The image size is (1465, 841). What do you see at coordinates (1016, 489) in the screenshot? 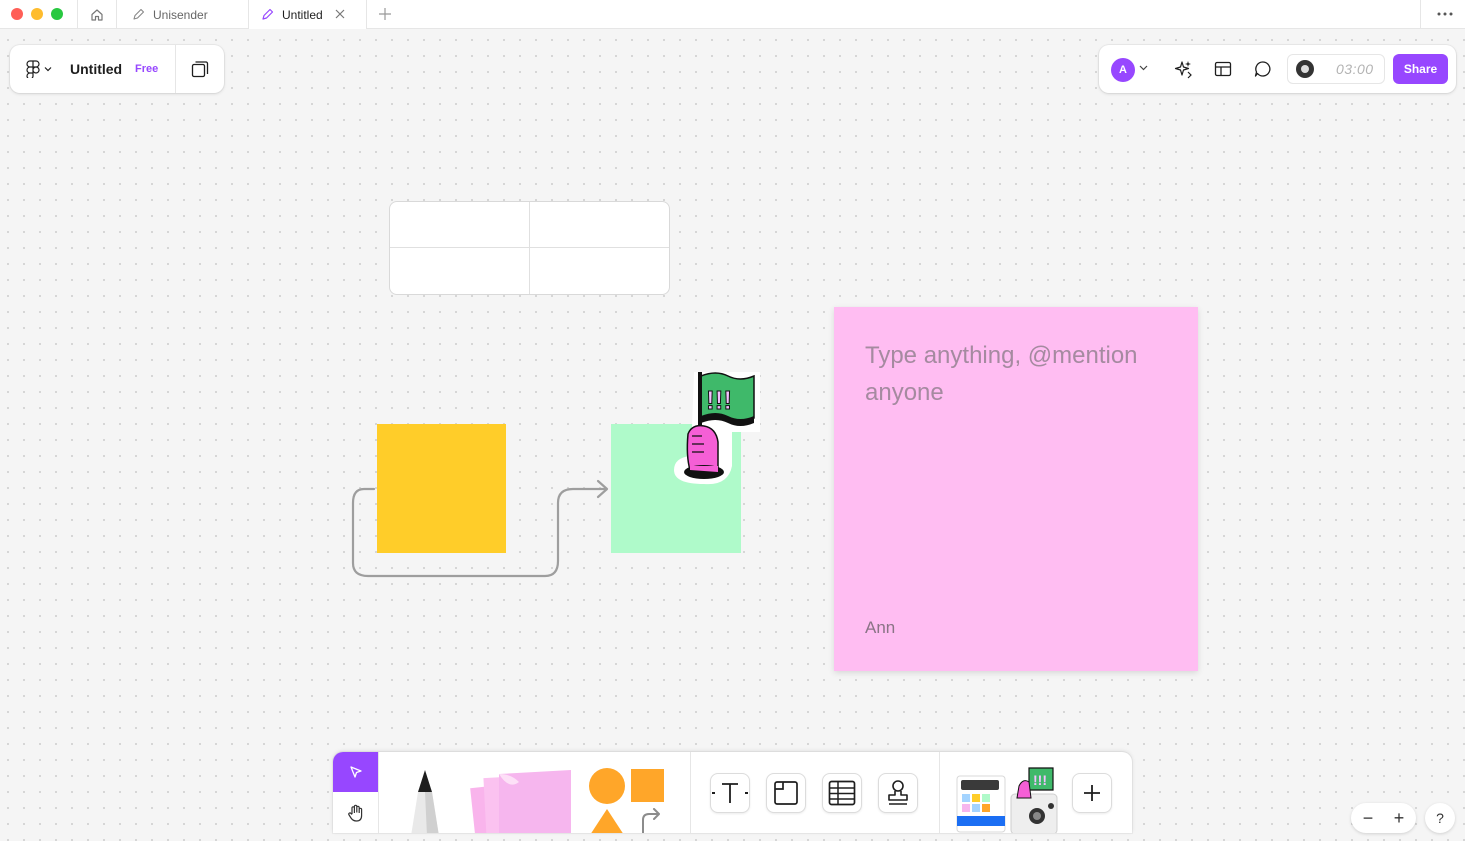
I see `sticky-note: Type anything, @mention anyone Ann` at bounding box center [1016, 489].